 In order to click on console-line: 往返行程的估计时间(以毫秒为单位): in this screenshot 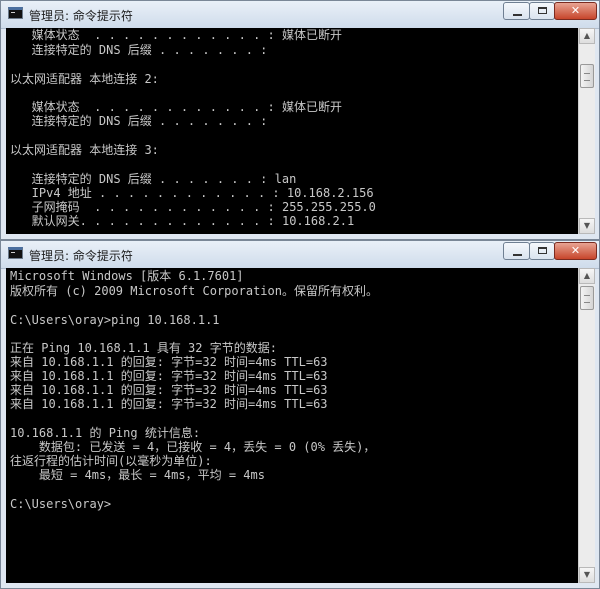, I will do `click(111, 461)`.